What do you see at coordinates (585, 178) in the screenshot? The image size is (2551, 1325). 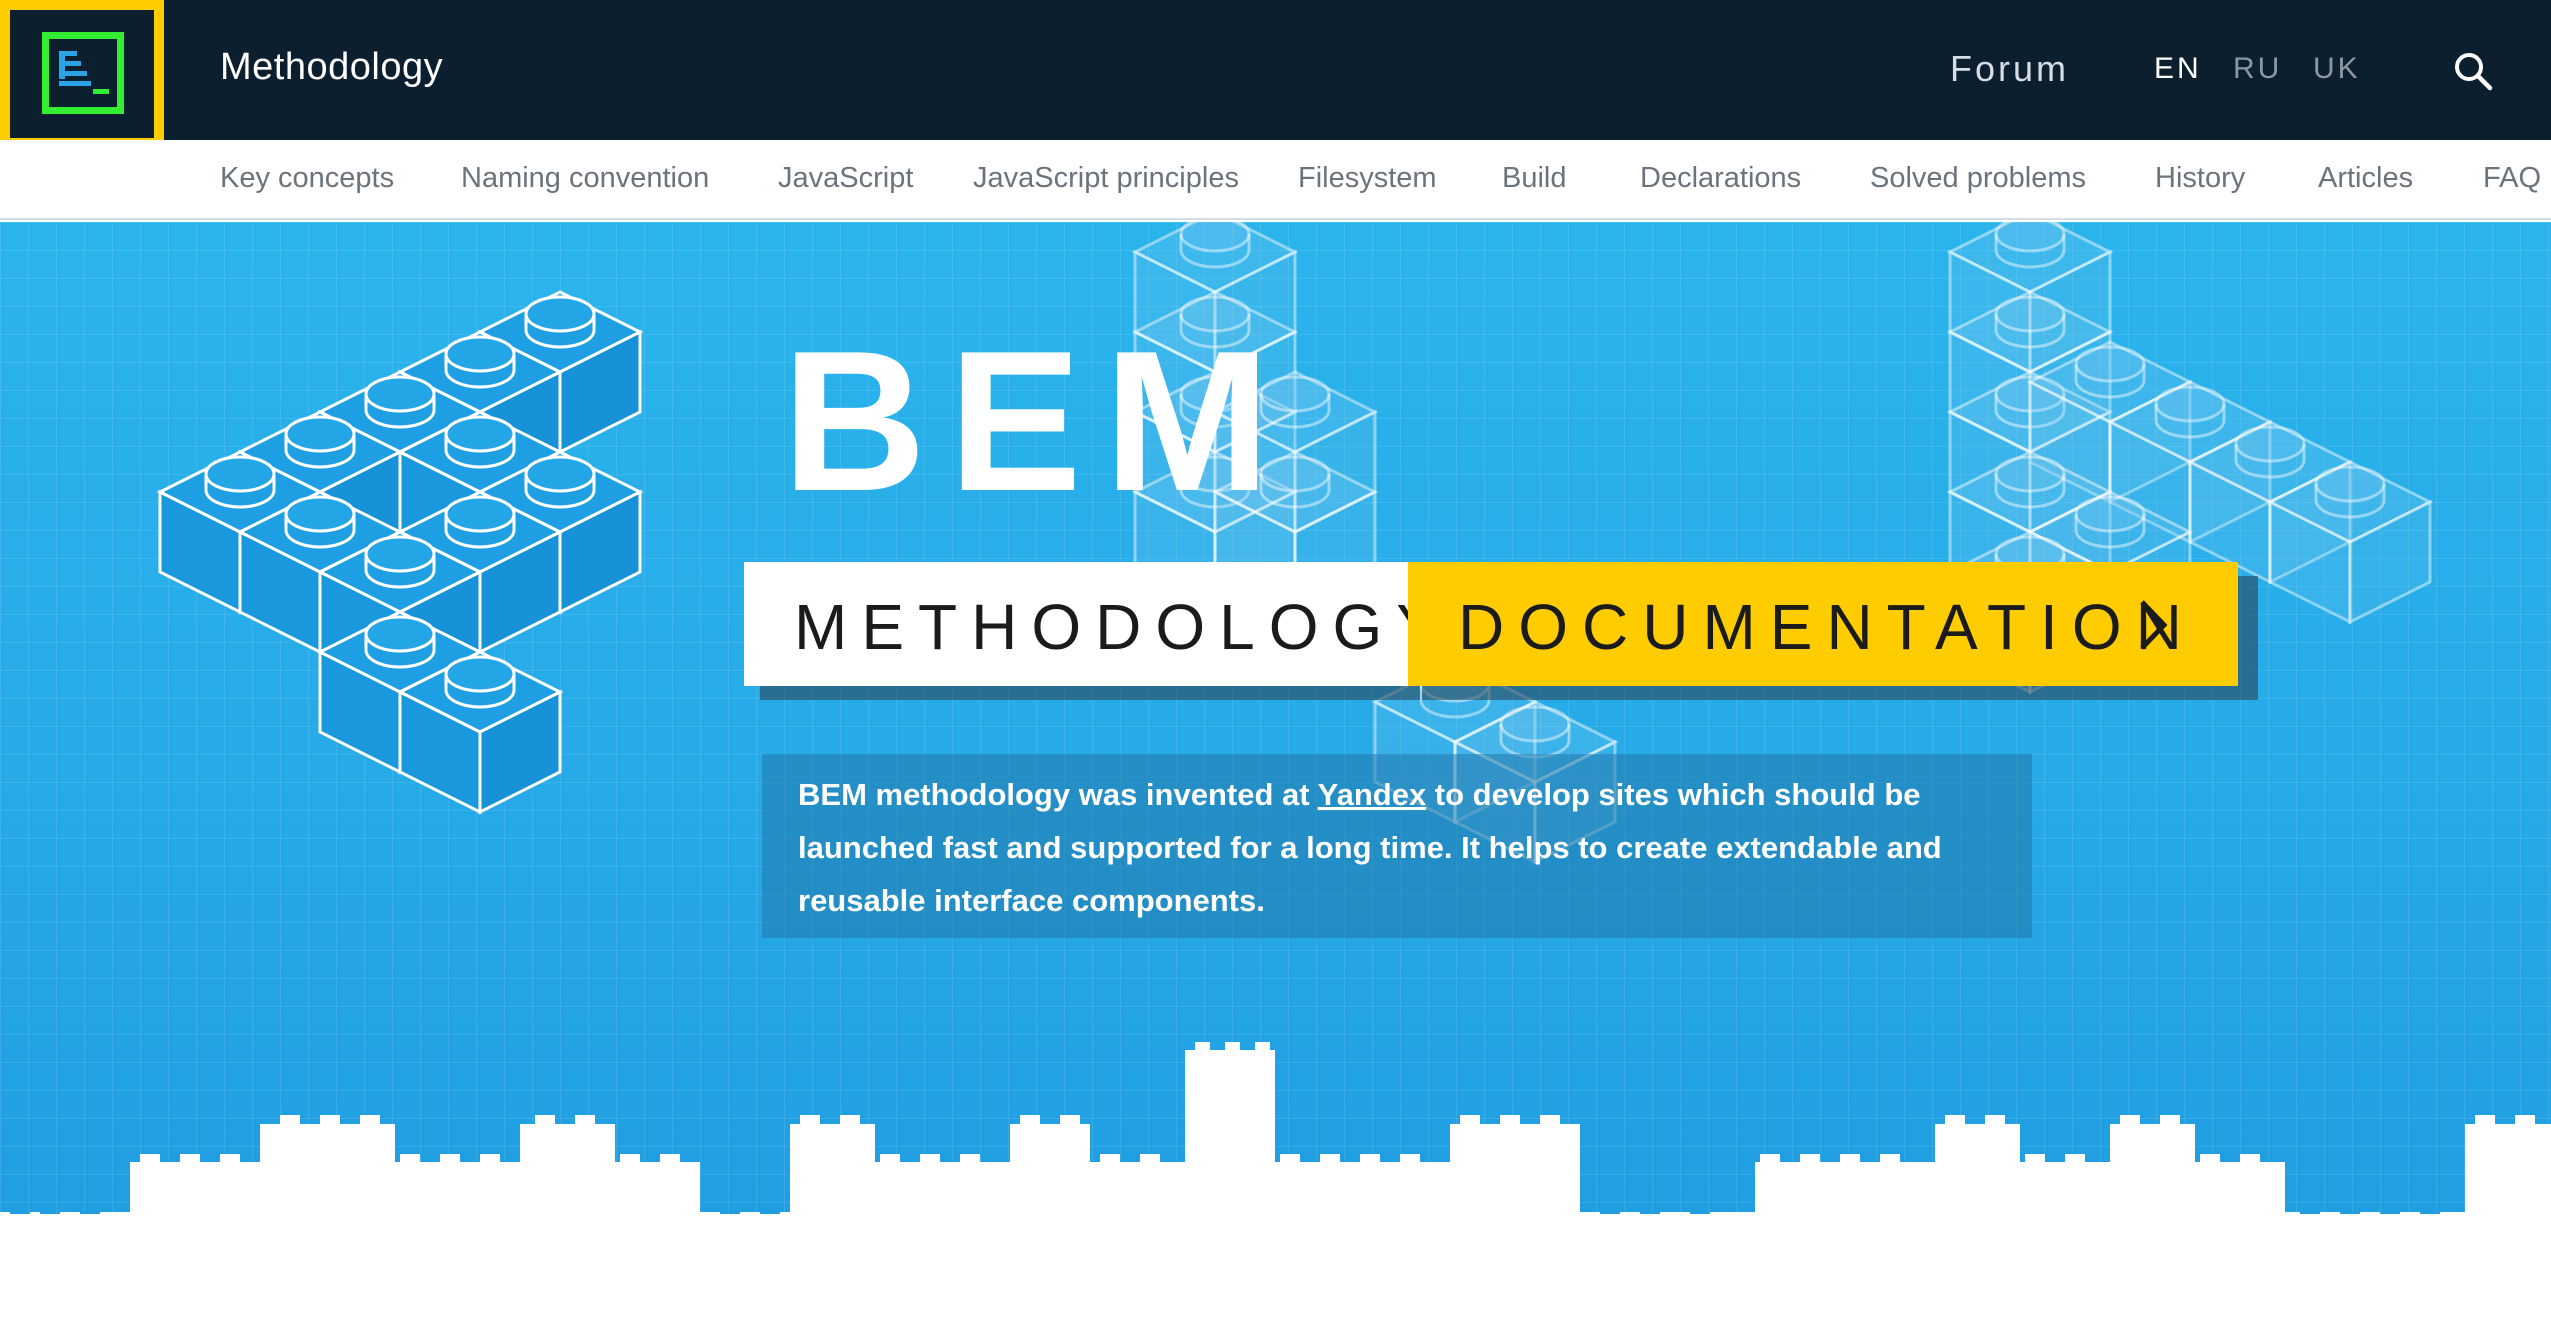 I see `nav-item-naming-convention: Naming convention` at bounding box center [585, 178].